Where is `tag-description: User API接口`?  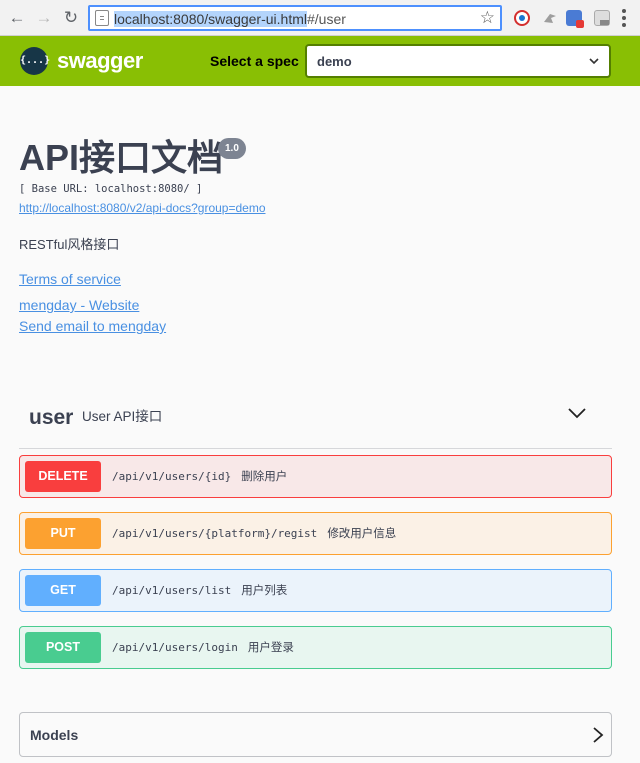
tag-description: User API接口 is located at coordinates (122, 416).